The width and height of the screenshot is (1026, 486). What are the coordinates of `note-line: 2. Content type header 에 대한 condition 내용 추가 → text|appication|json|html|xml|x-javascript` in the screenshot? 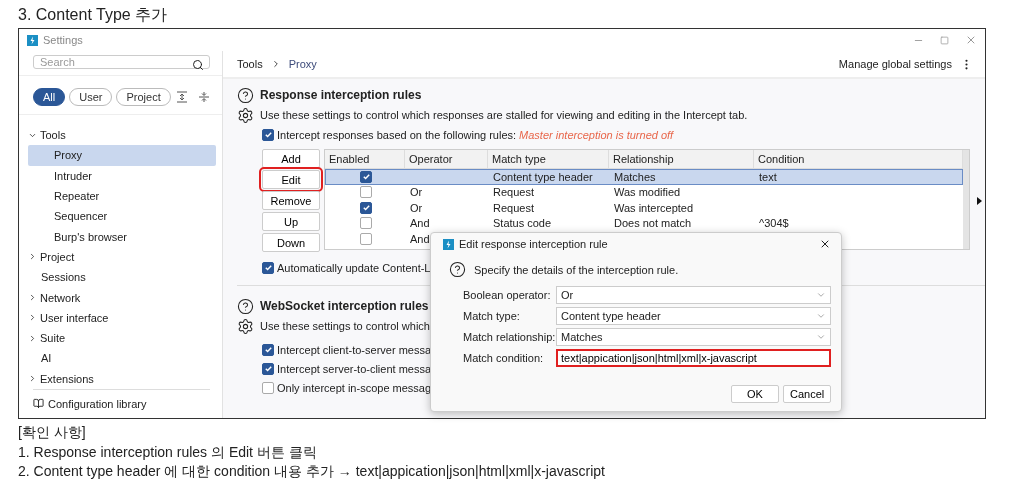 It's located at (312, 471).